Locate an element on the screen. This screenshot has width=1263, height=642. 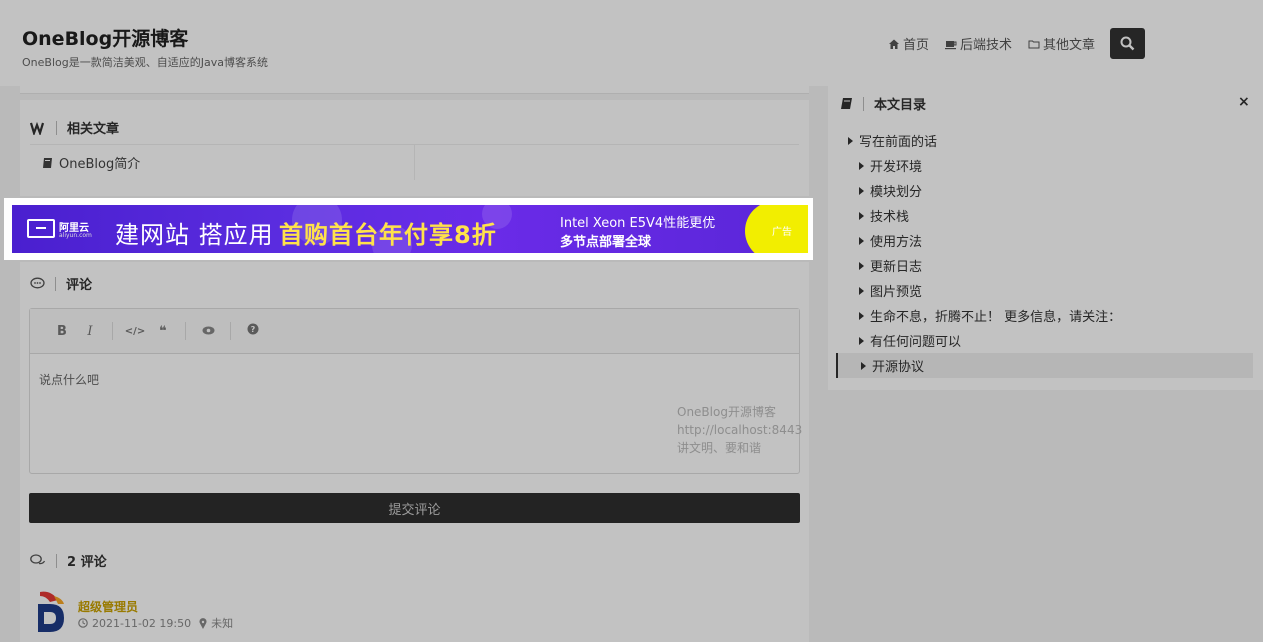
ad-detail-line1: Intel Xeon E5V4性能更优 is located at coordinates (638, 223).